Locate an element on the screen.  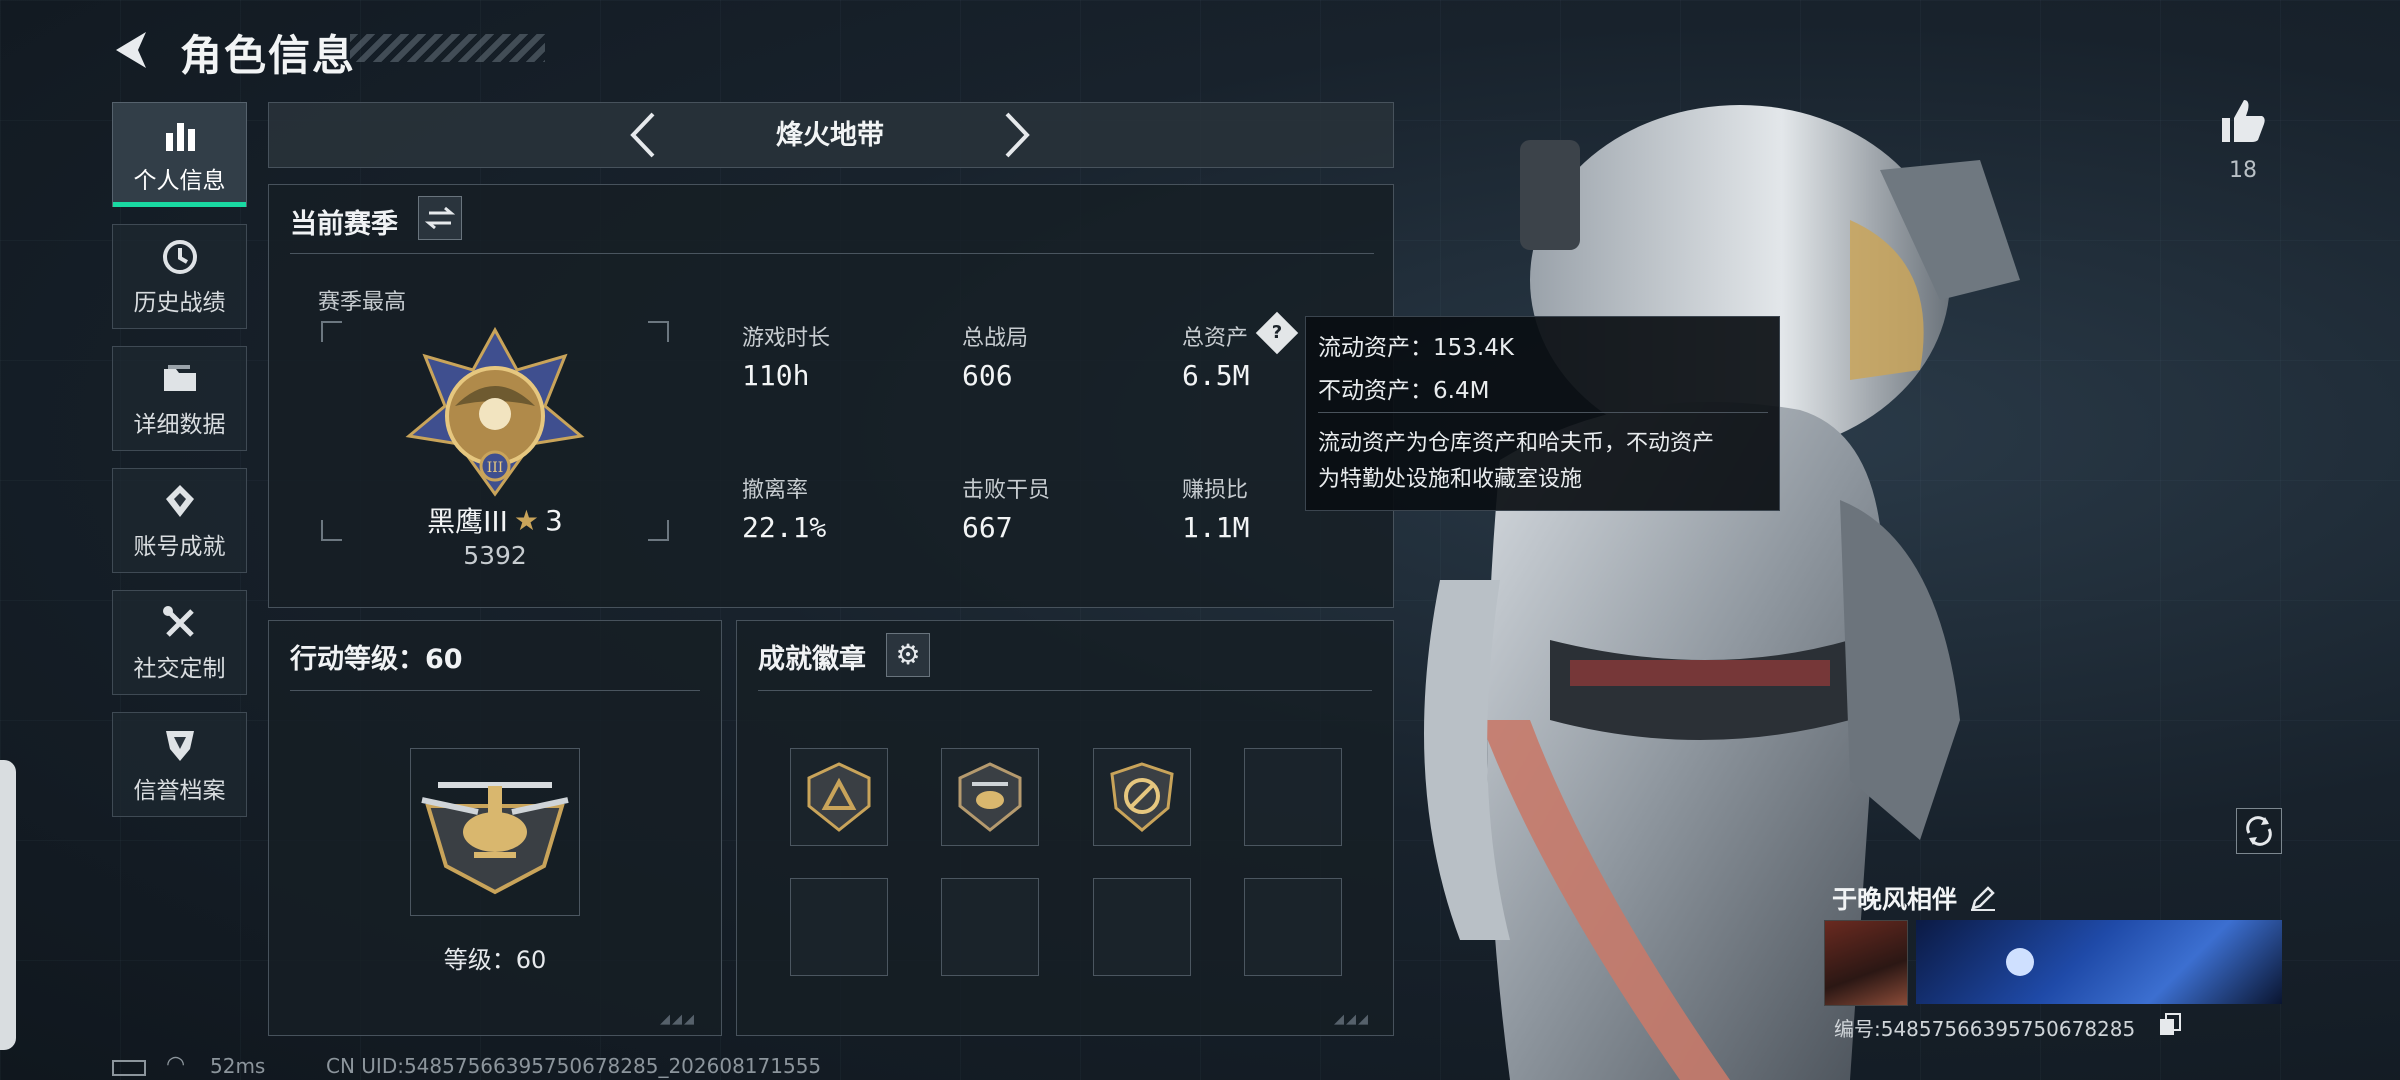
action-level-title: 行动等级：60 is located at coordinates (376, 659).